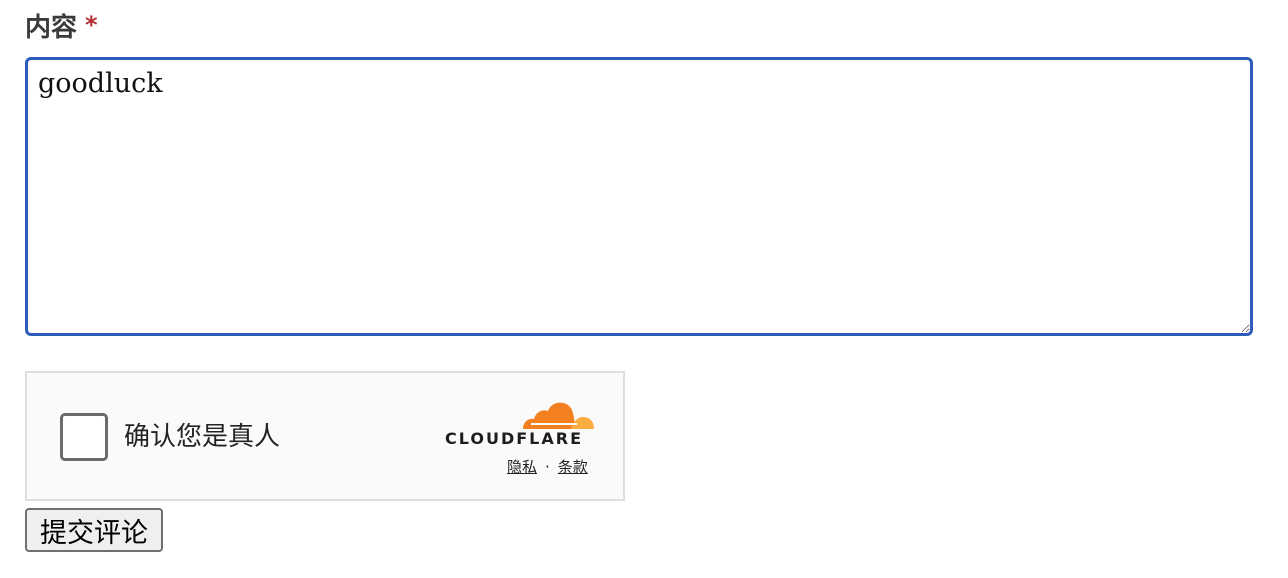  Describe the element at coordinates (51, 27) in the screenshot. I see `content-label: 内容` at that location.